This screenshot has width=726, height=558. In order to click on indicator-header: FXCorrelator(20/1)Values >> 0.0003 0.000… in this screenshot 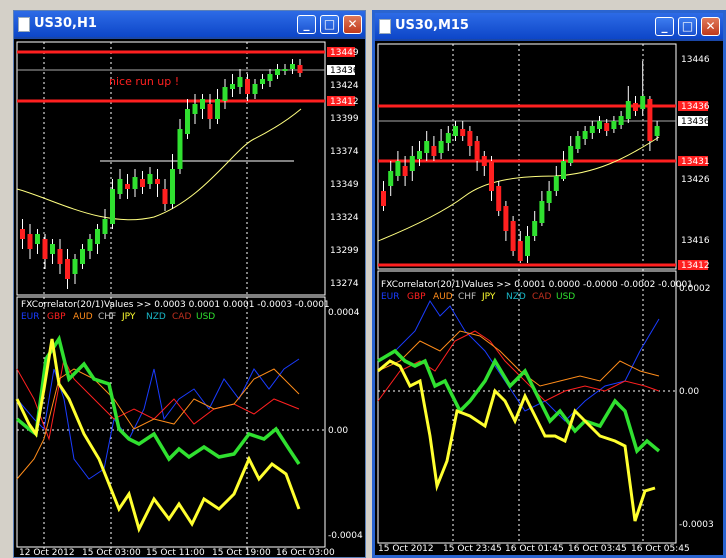, I will do `click(175, 305)`.